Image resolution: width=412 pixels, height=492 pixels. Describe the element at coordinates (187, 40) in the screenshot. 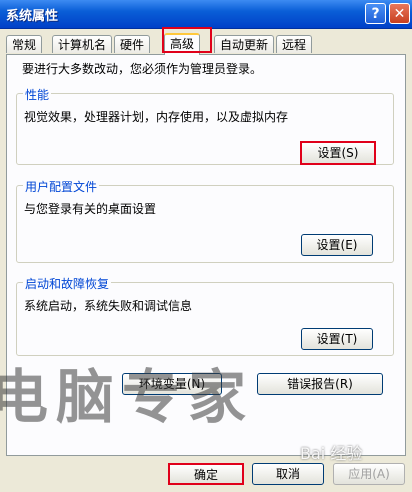

I see `tab-highlight-box` at that location.